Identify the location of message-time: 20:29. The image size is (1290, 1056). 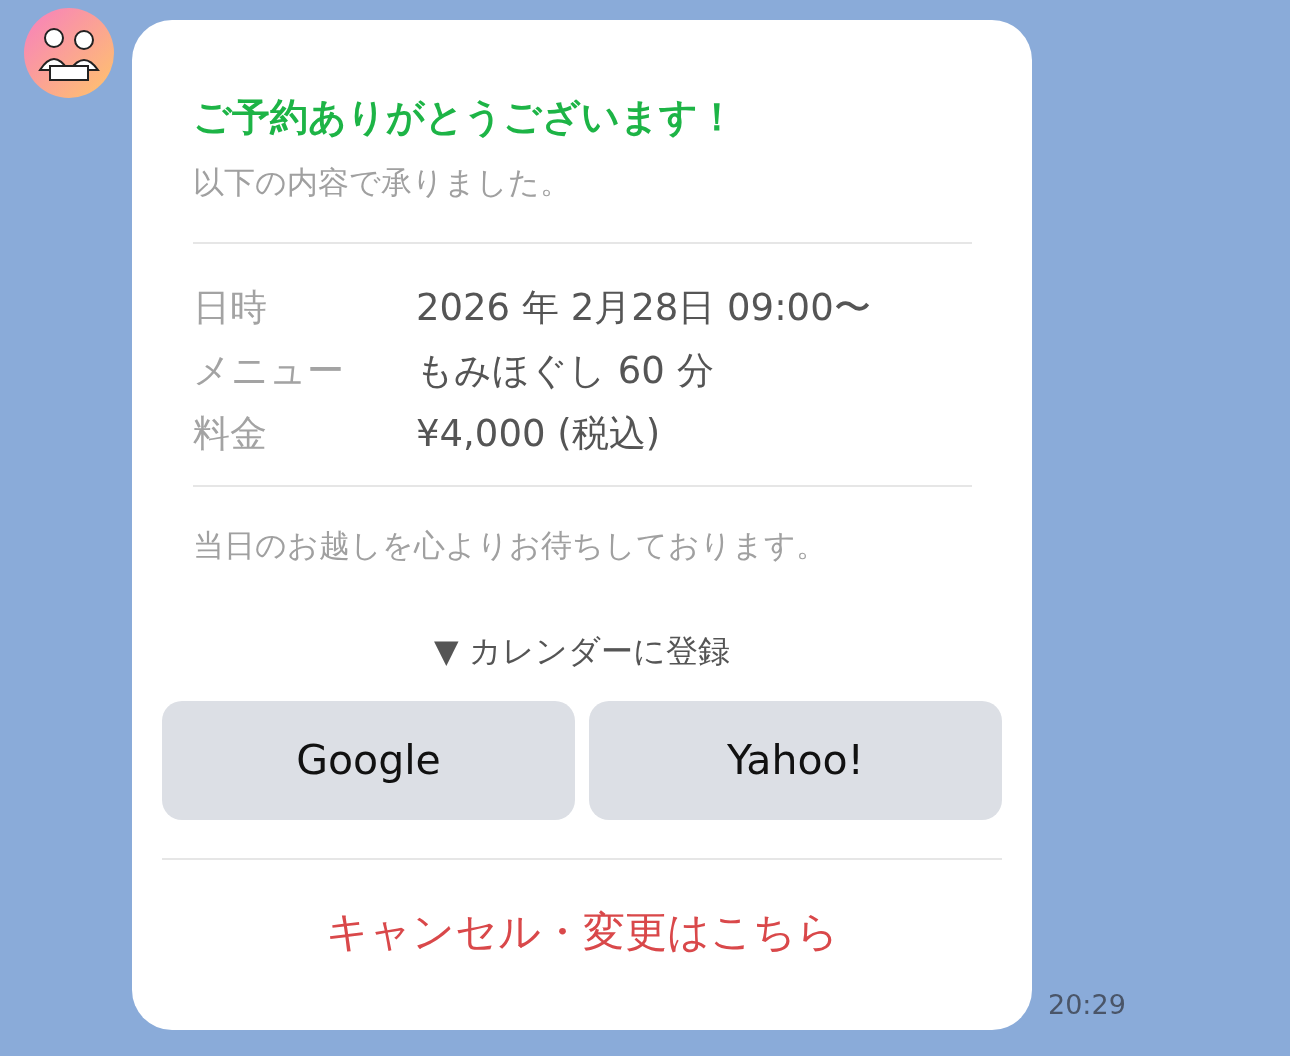
(1087, 1004).